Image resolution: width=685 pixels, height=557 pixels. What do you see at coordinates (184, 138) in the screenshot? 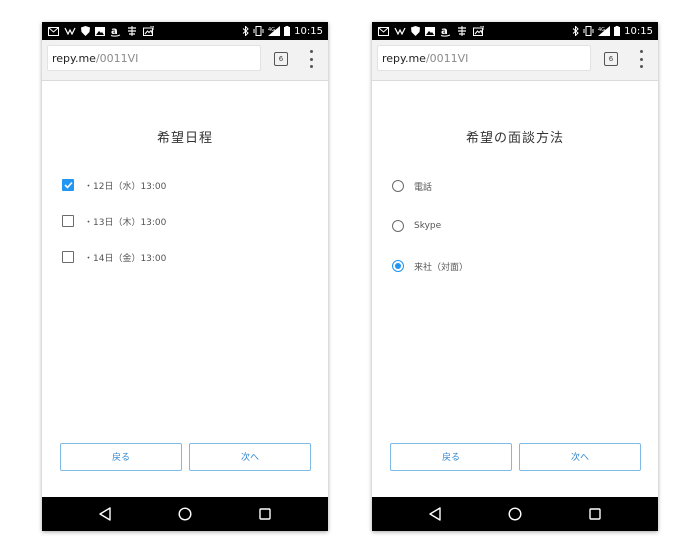
I see `page-title: 希望日程` at bounding box center [184, 138].